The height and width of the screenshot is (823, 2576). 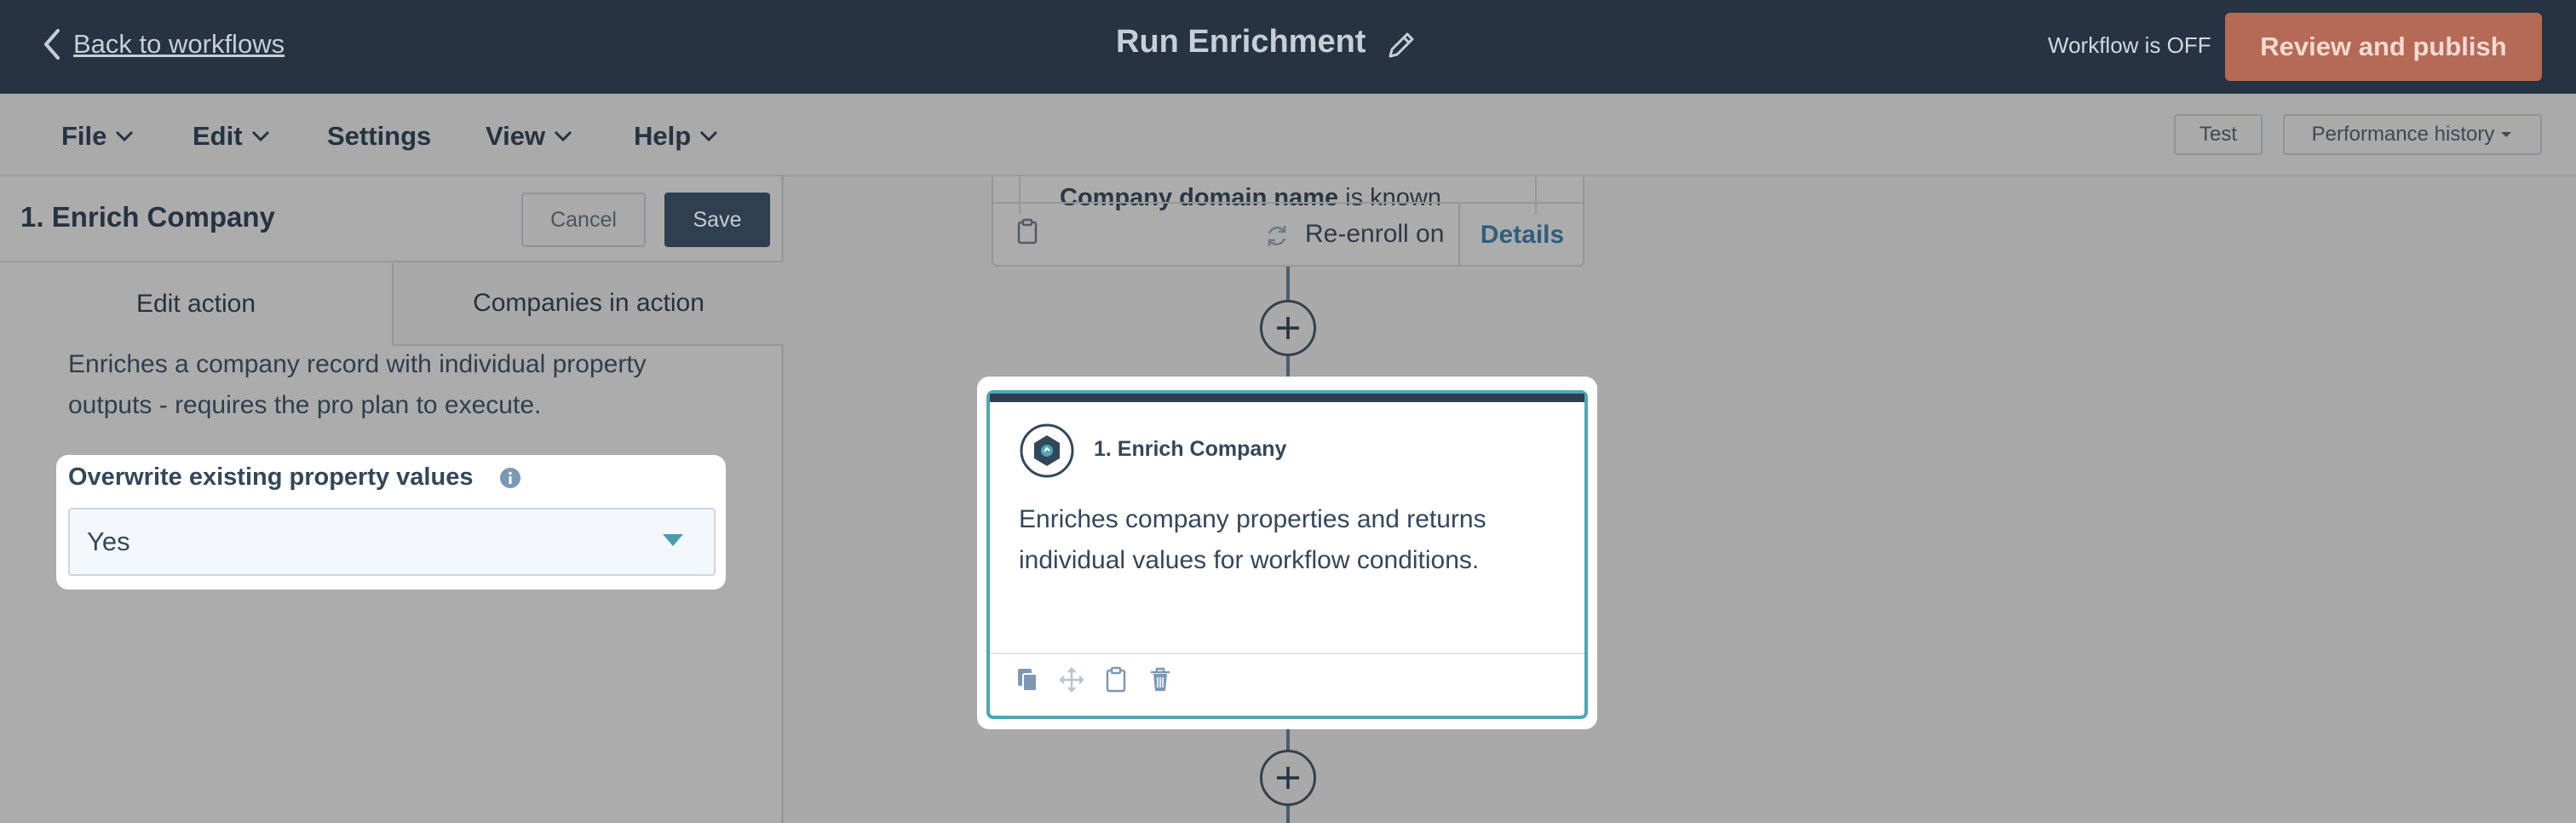 What do you see at coordinates (1072, 680) in the screenshot?
I see `move-icon` at bounding box center [1072, 680].